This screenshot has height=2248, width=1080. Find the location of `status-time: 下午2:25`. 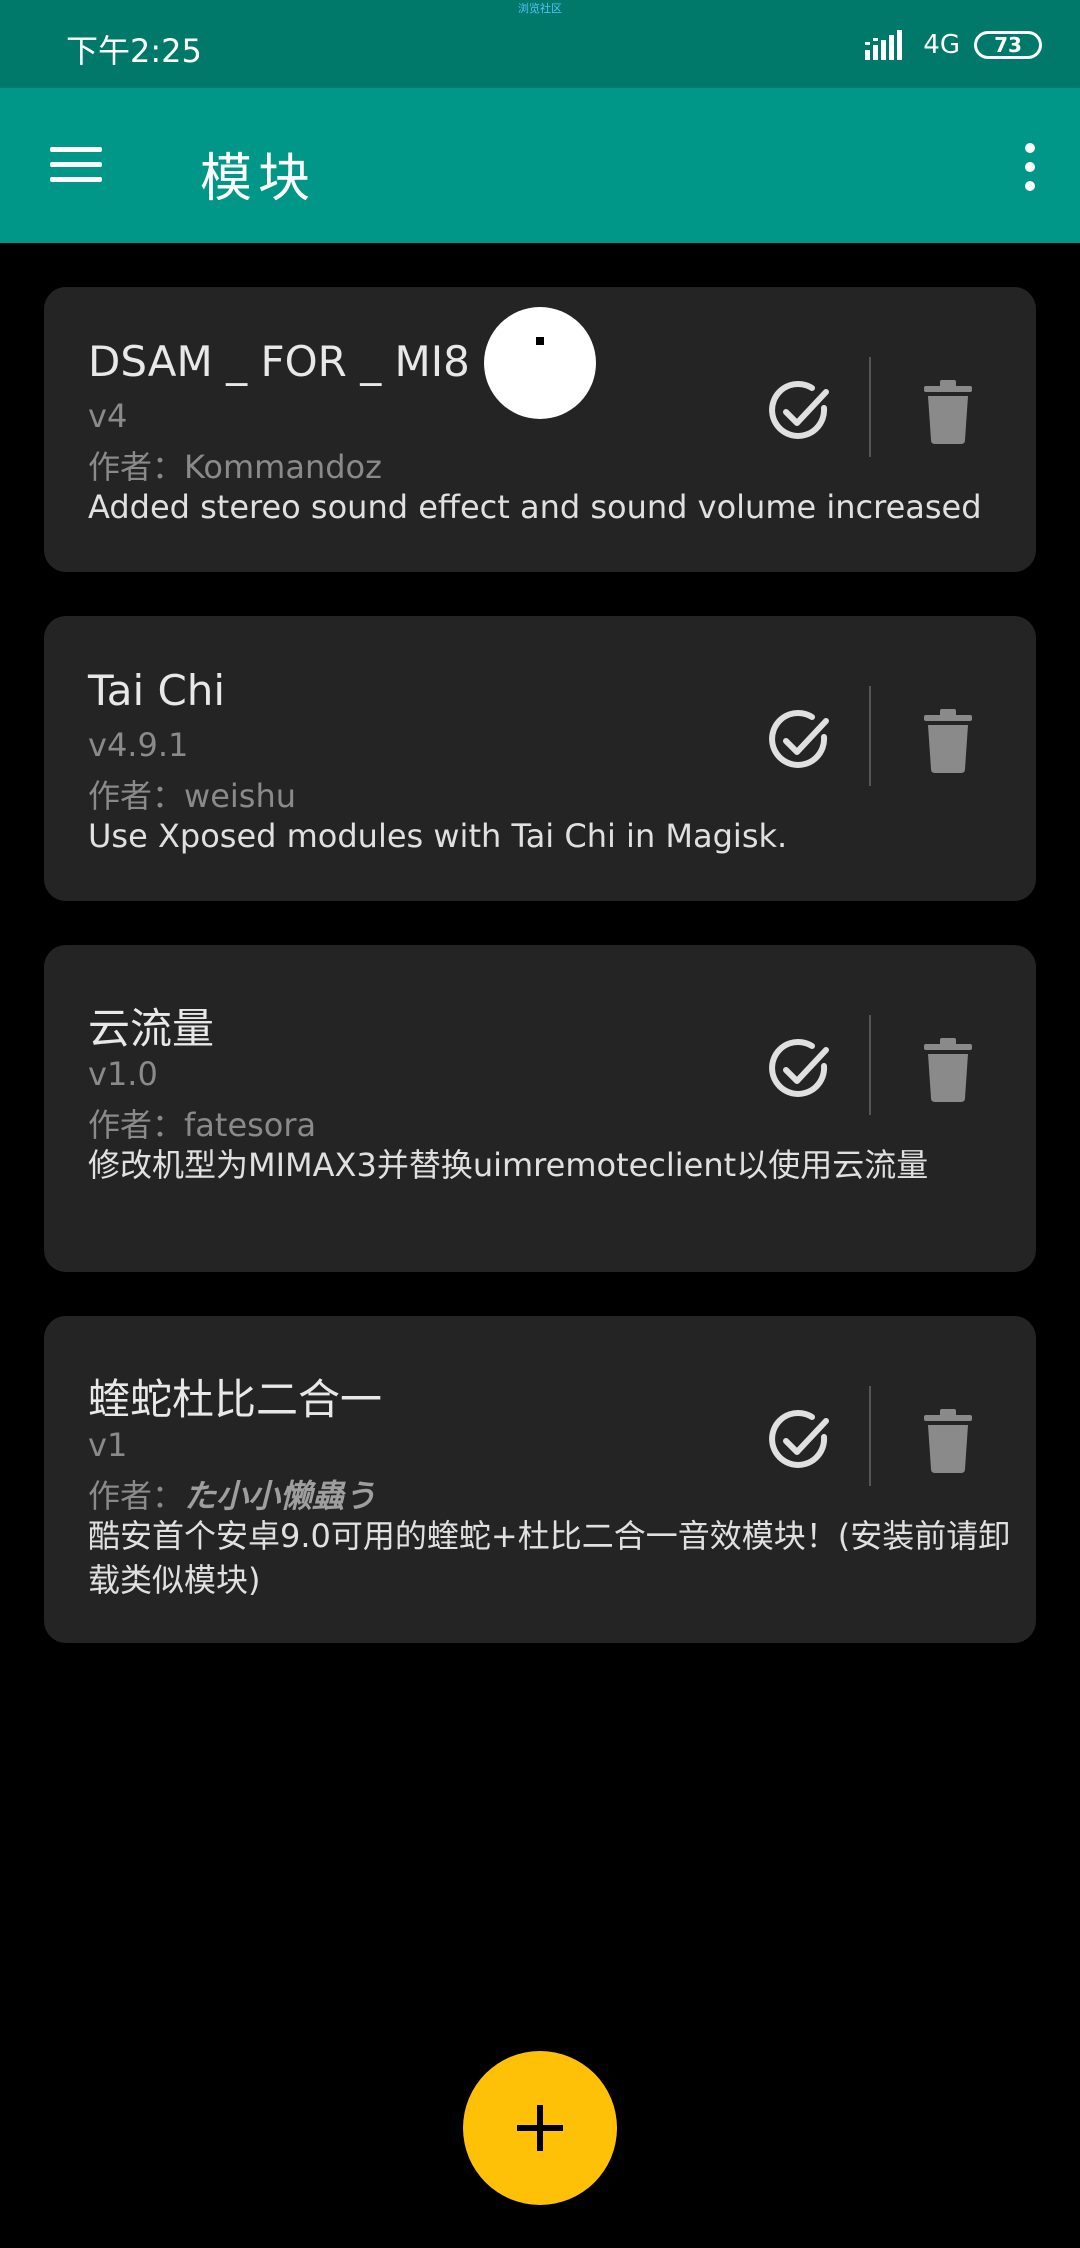

status-time: 下午2:25 is located at coordinates (134, 51).